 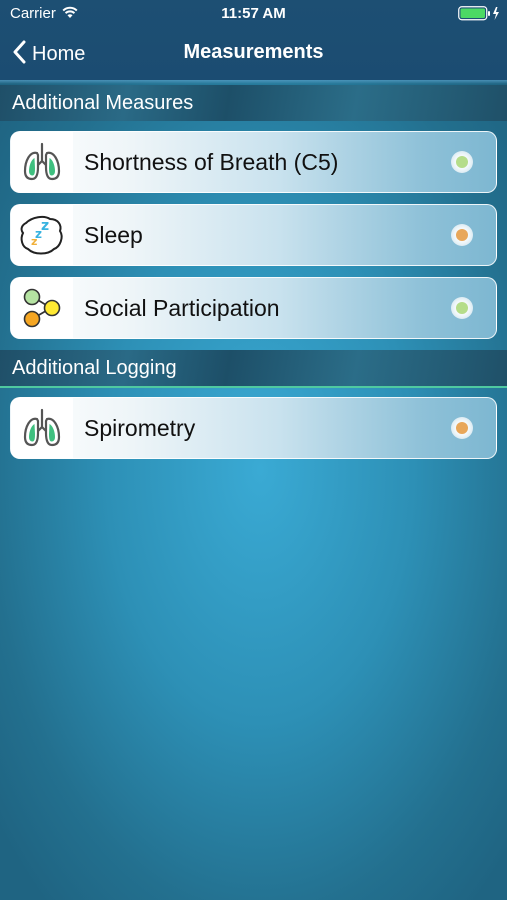 I want to click on social-participation-icon, so click(x=42, y=308).